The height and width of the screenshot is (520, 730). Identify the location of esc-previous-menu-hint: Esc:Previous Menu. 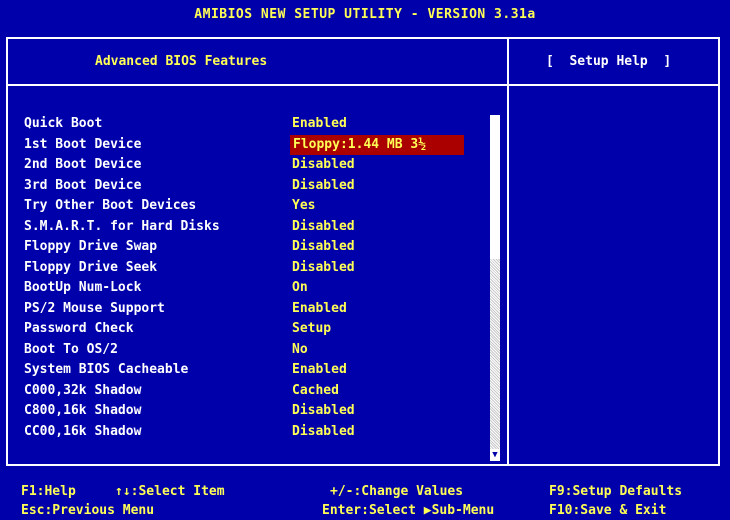
(88, 510).